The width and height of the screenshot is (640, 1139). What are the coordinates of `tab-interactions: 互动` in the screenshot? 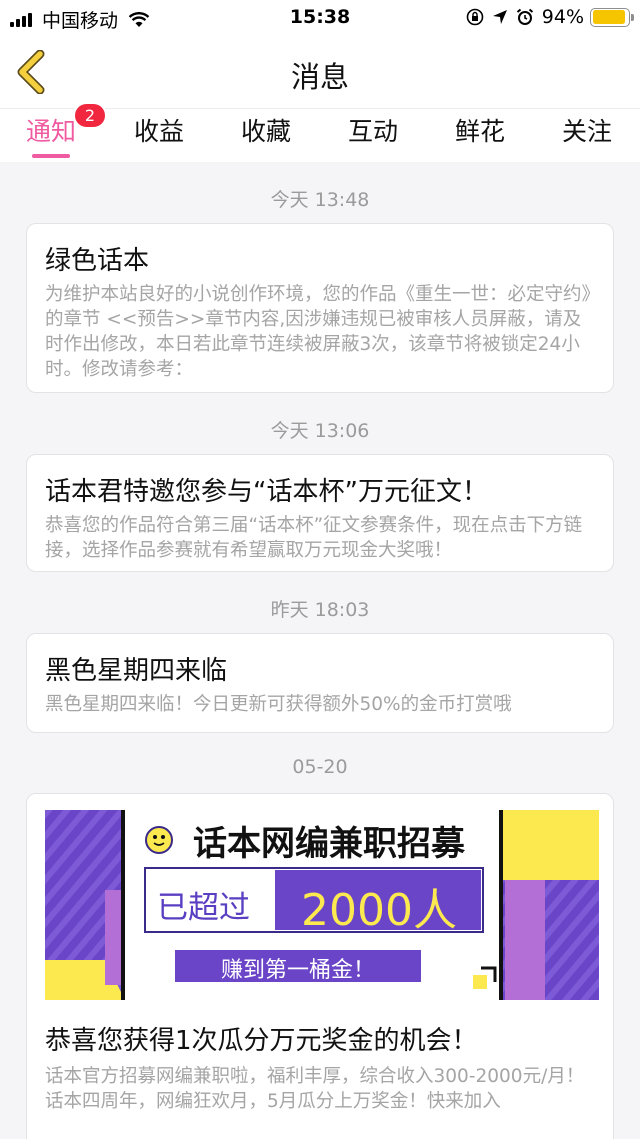 It's located at (373, 136).